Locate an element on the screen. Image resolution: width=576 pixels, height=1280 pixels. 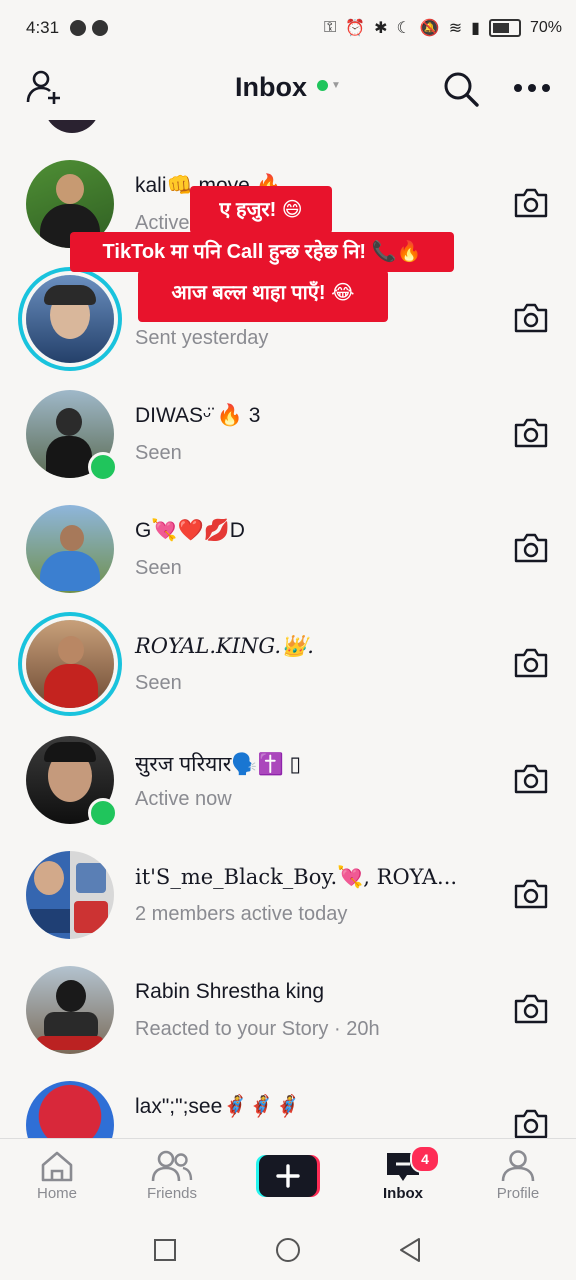
conversation-row: G💘❤️💋D Seen is located at coordinates (288, 562).